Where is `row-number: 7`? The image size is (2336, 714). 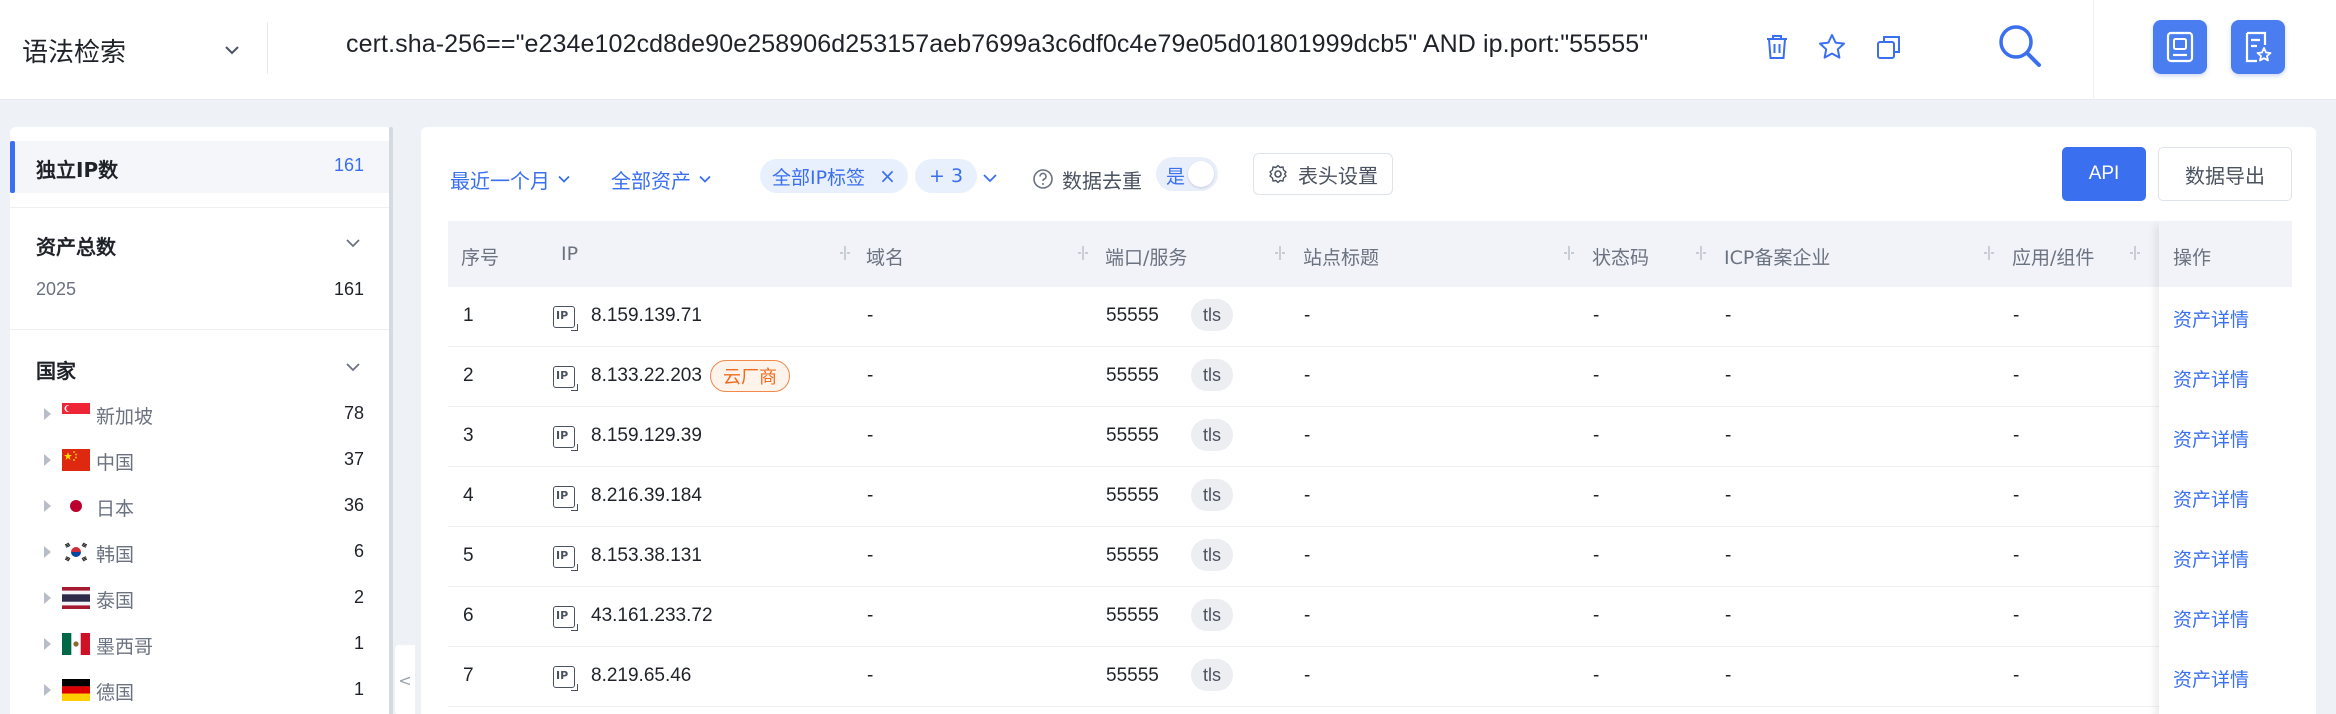
row-number: 7 is located at coordinates (468, 675).